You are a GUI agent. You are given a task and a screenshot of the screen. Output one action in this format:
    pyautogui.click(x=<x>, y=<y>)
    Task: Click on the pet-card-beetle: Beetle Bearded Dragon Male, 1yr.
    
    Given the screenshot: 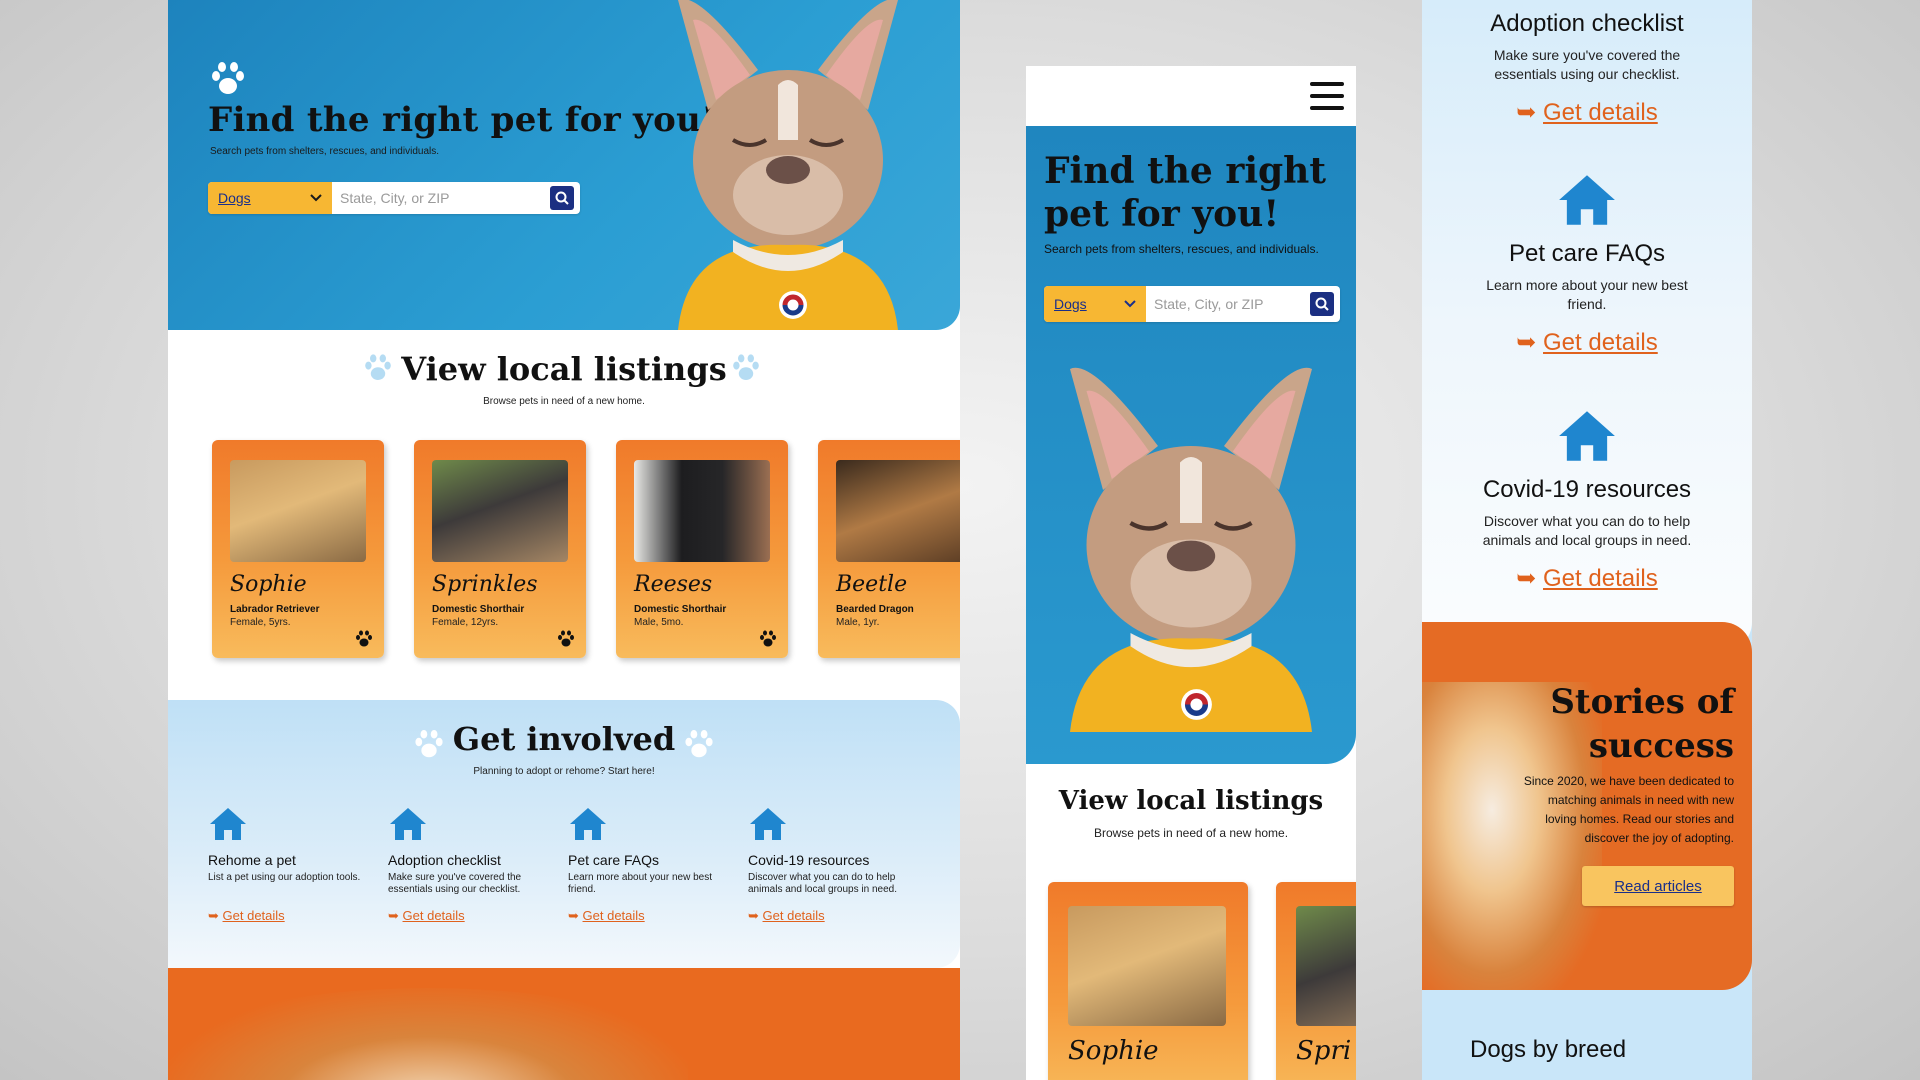 What is the action you would take?
    pyautogui.click(x=889, y=549)
    